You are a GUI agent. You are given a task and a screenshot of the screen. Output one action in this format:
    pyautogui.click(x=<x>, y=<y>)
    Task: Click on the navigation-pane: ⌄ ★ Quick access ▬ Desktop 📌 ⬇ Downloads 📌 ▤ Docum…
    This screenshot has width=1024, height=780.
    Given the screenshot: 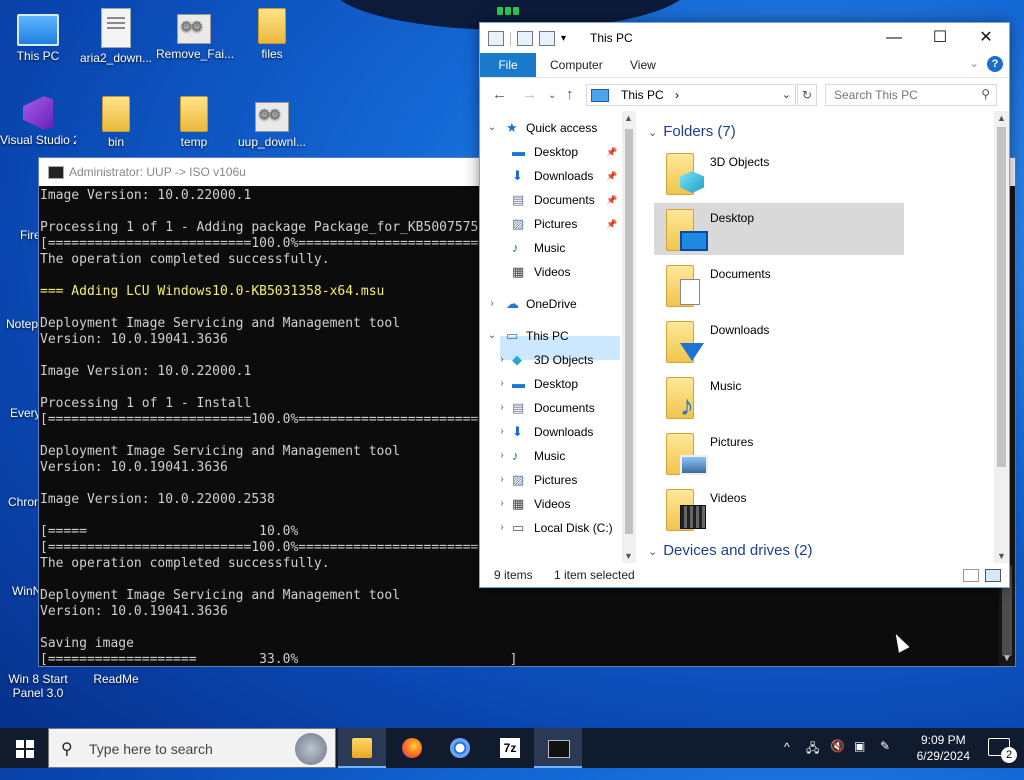 What is the action you would take?
    pyautogui.click(x=551, y=336)
    